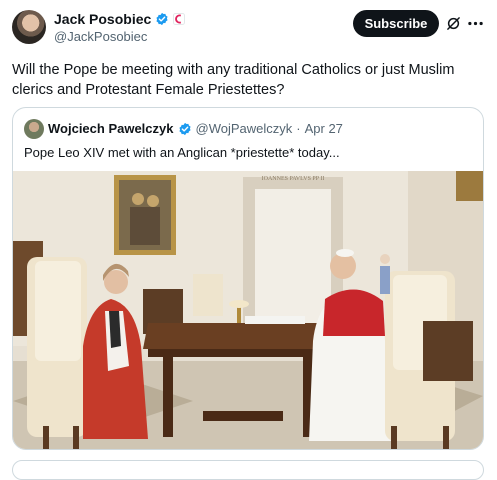 This screenshot has width=497, height=480. I want to click on author-name-row: Jack Posobiec, so click(120, 19).